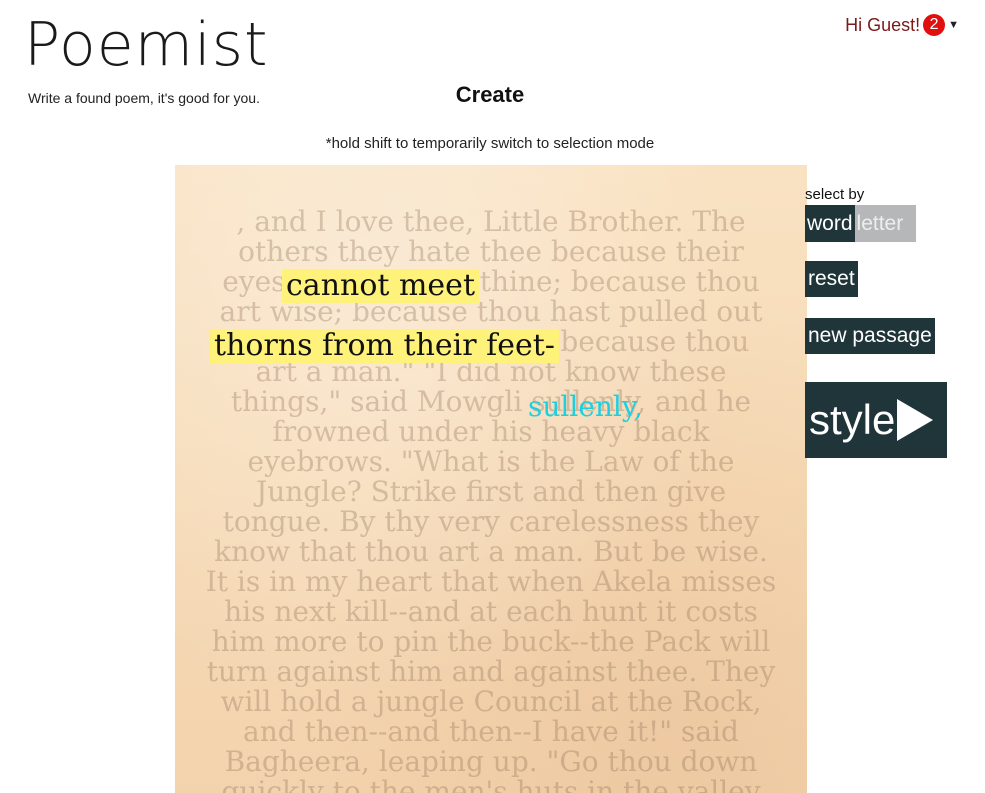  Describe the element at coordinates (491, 672) in the screenshot. I see `passage-line: turn against him and against thee. They` at that location.